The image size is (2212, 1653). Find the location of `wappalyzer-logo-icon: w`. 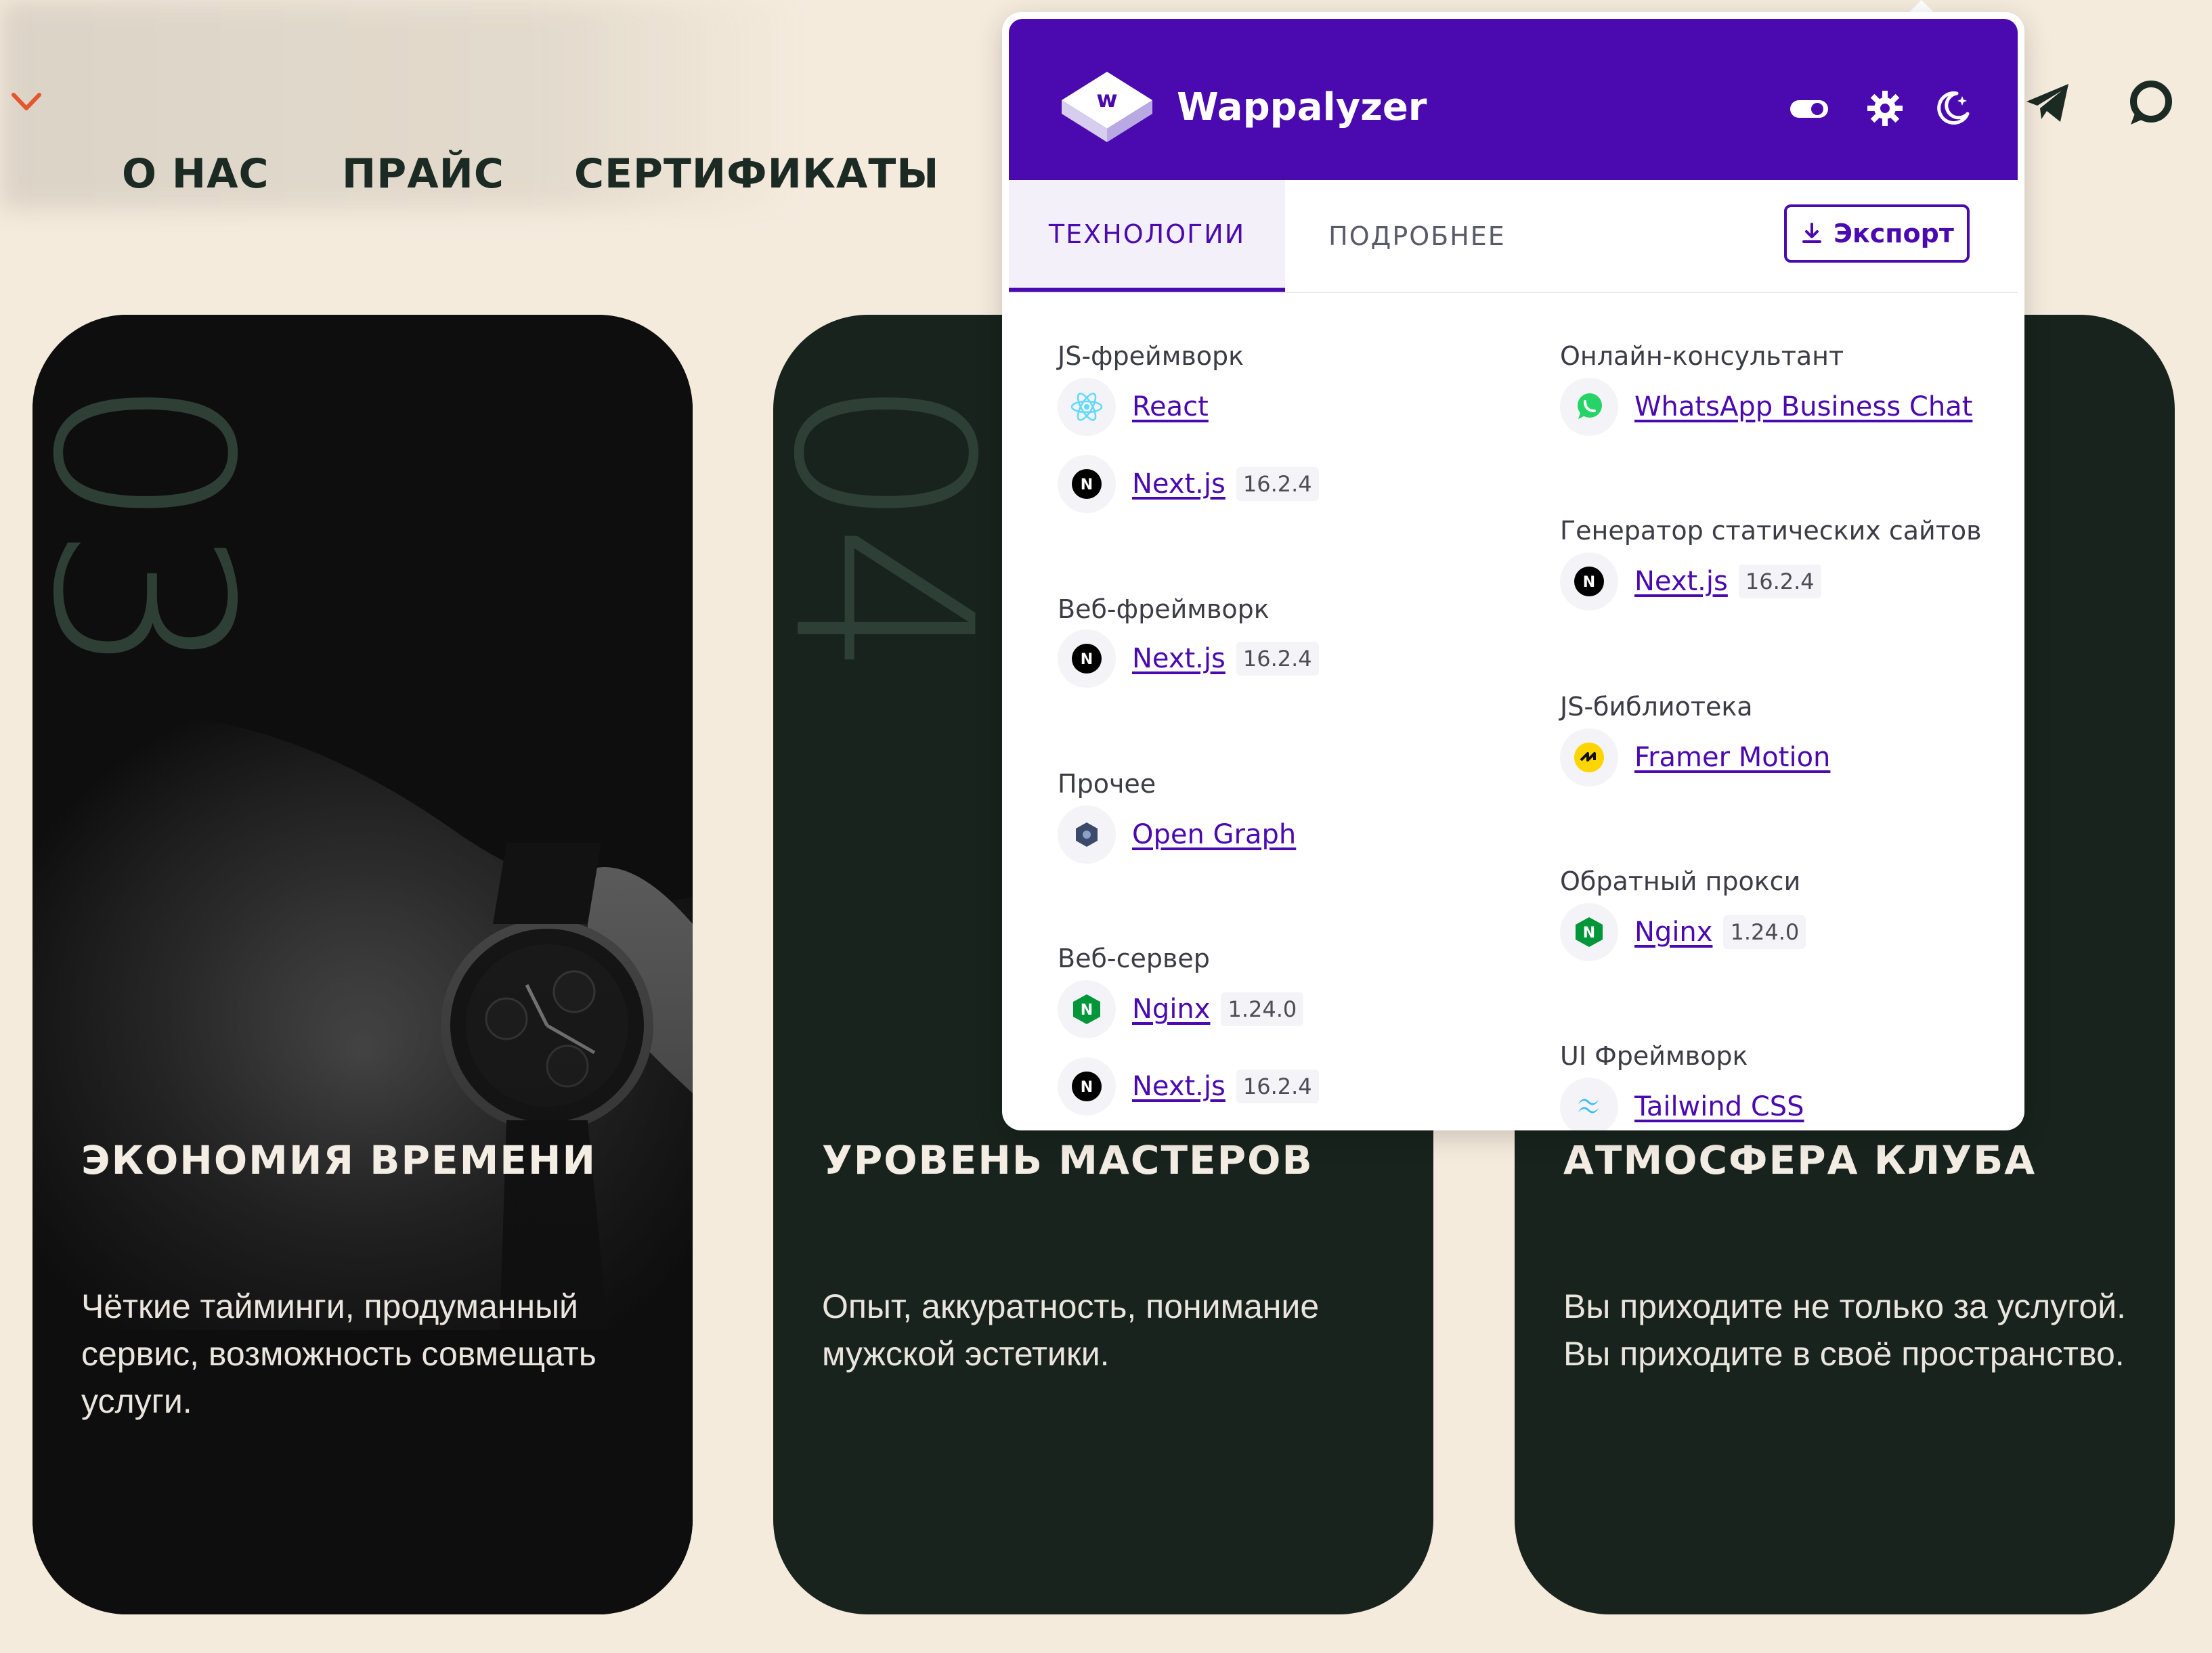

wappalyzer-logo-icon: w is located at coordinates (1107, 107).